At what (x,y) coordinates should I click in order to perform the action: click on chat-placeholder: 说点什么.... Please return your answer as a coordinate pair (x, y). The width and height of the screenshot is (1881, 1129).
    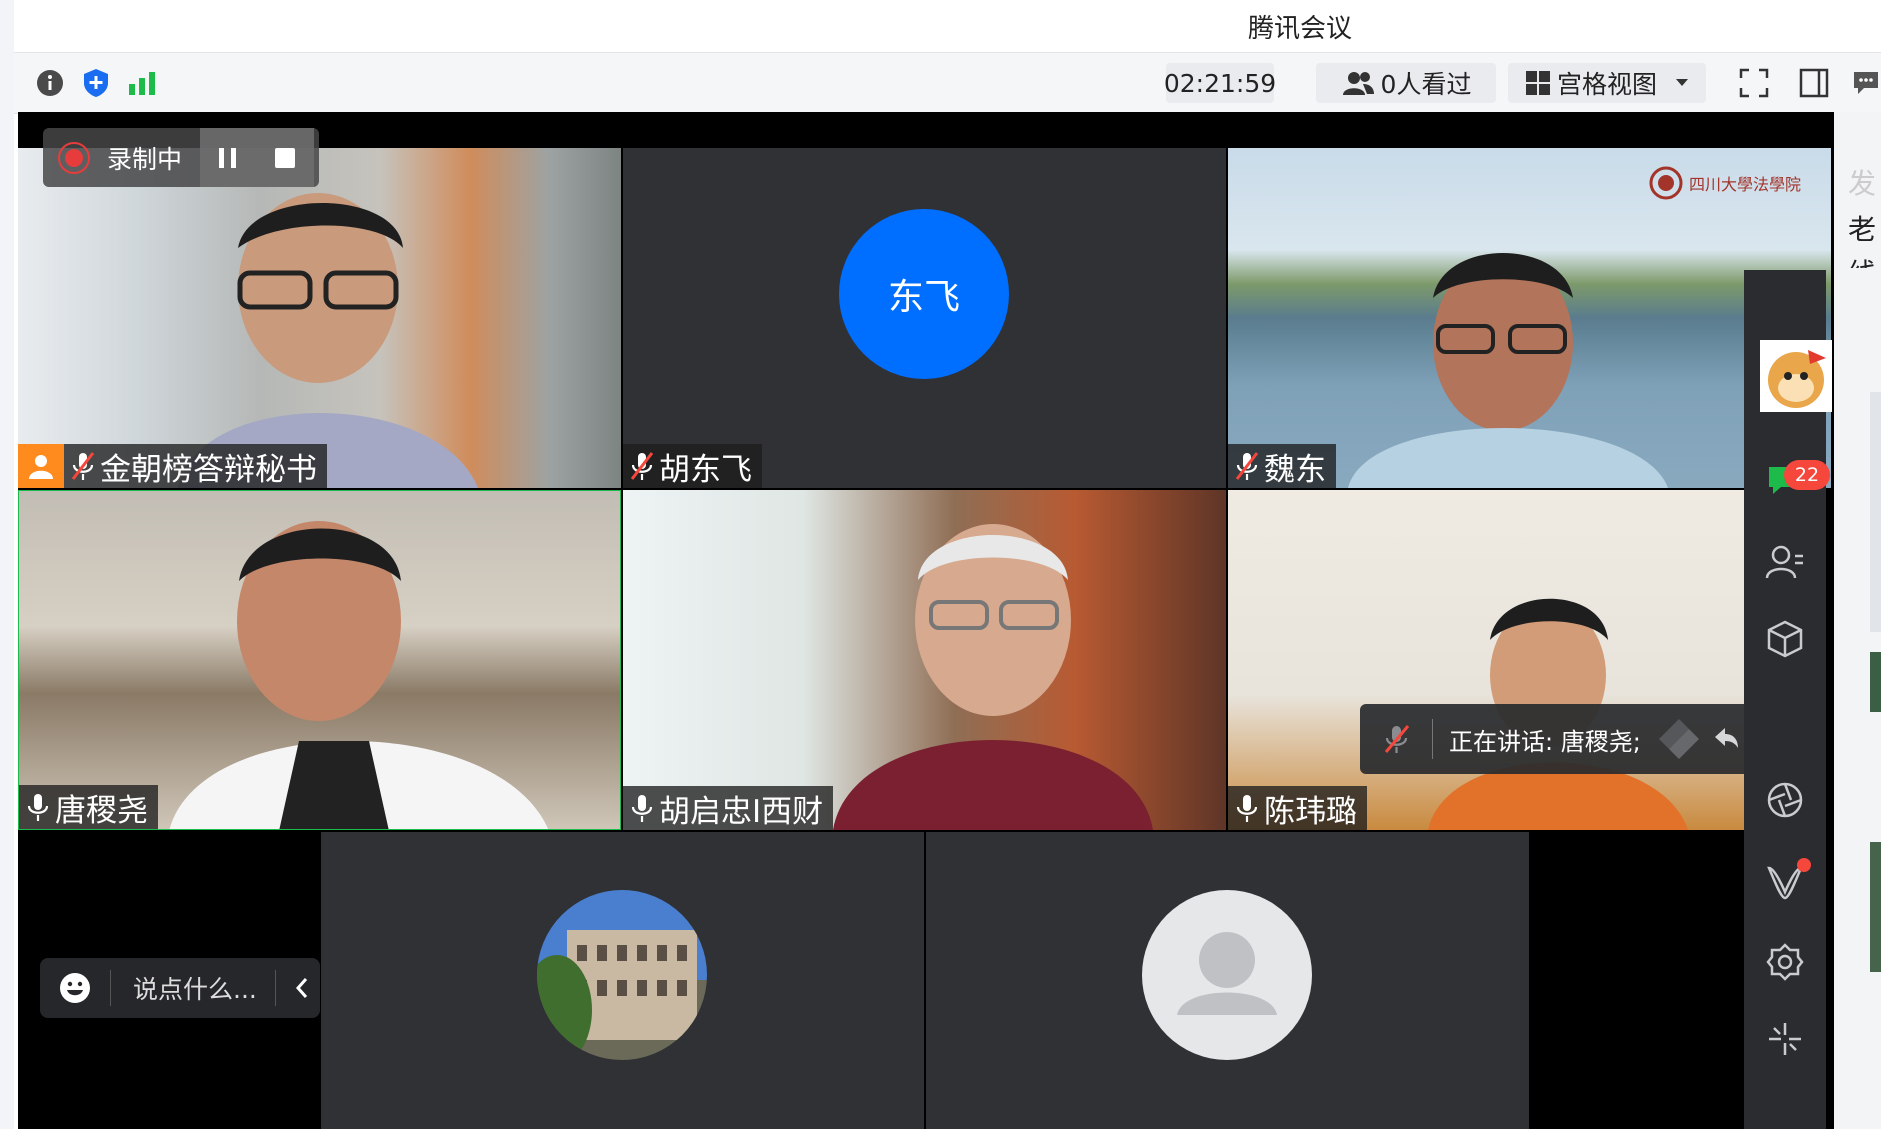
    Looking at the image, I should click on (195, 989).